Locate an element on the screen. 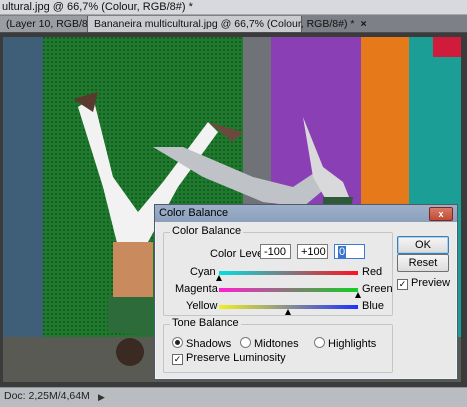 The width and height of the screenshot is (467, 407). midtones-radio: Midtones is located at coordinates (269, 343).